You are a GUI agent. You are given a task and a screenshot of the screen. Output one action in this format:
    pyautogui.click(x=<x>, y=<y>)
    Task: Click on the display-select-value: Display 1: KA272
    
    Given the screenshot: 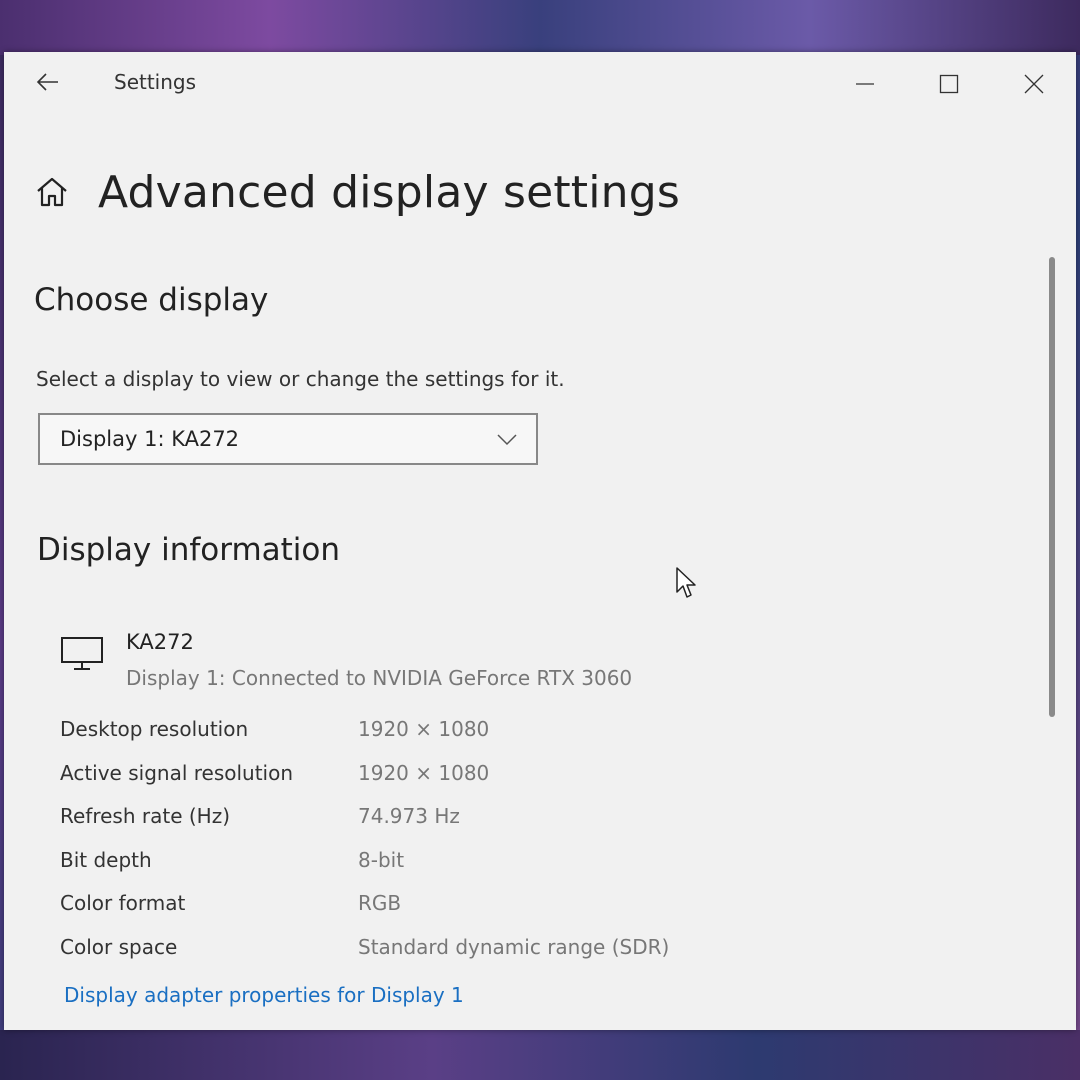 What is the action you would take?
    pyautogui.click(x=150, y=439)
    